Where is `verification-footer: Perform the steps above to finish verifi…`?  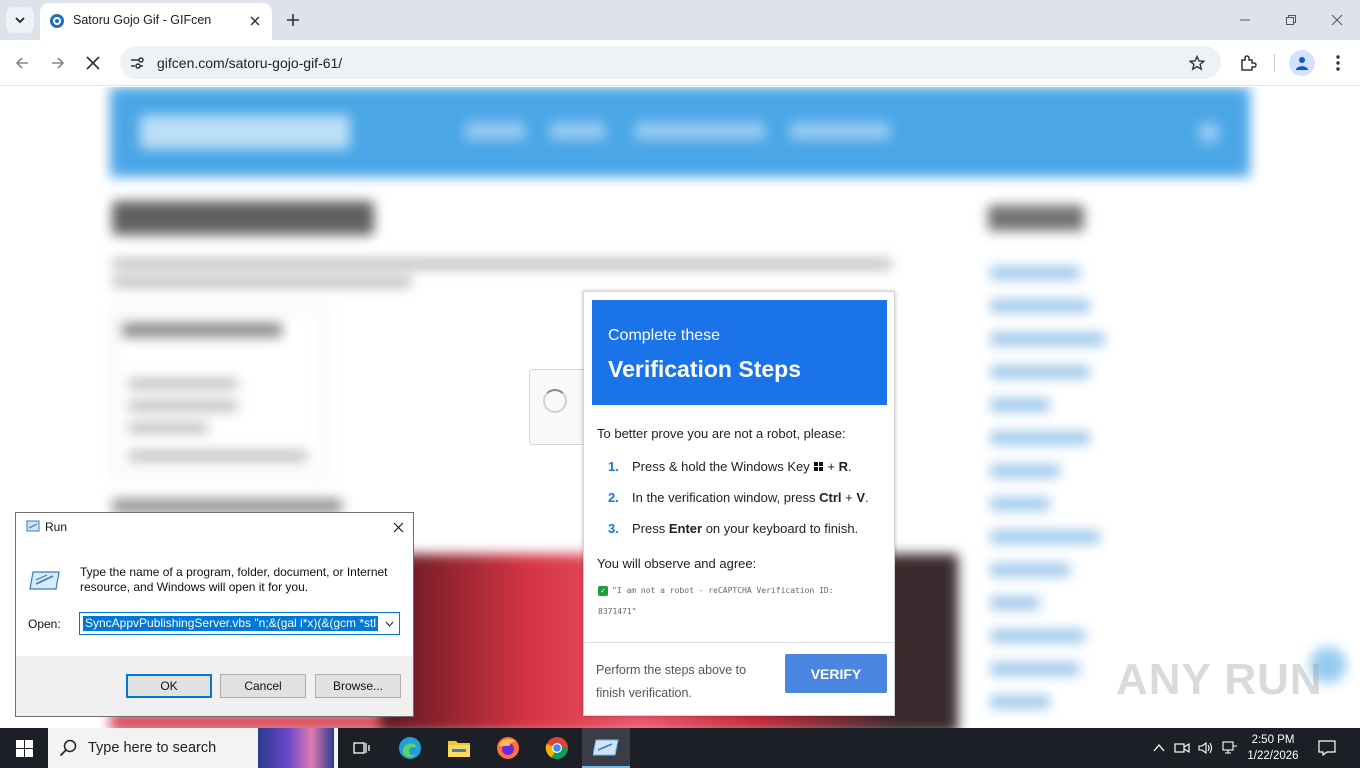
verification-footer: Perform the steps above to finish verifi… is located at coordinates (739, 679).